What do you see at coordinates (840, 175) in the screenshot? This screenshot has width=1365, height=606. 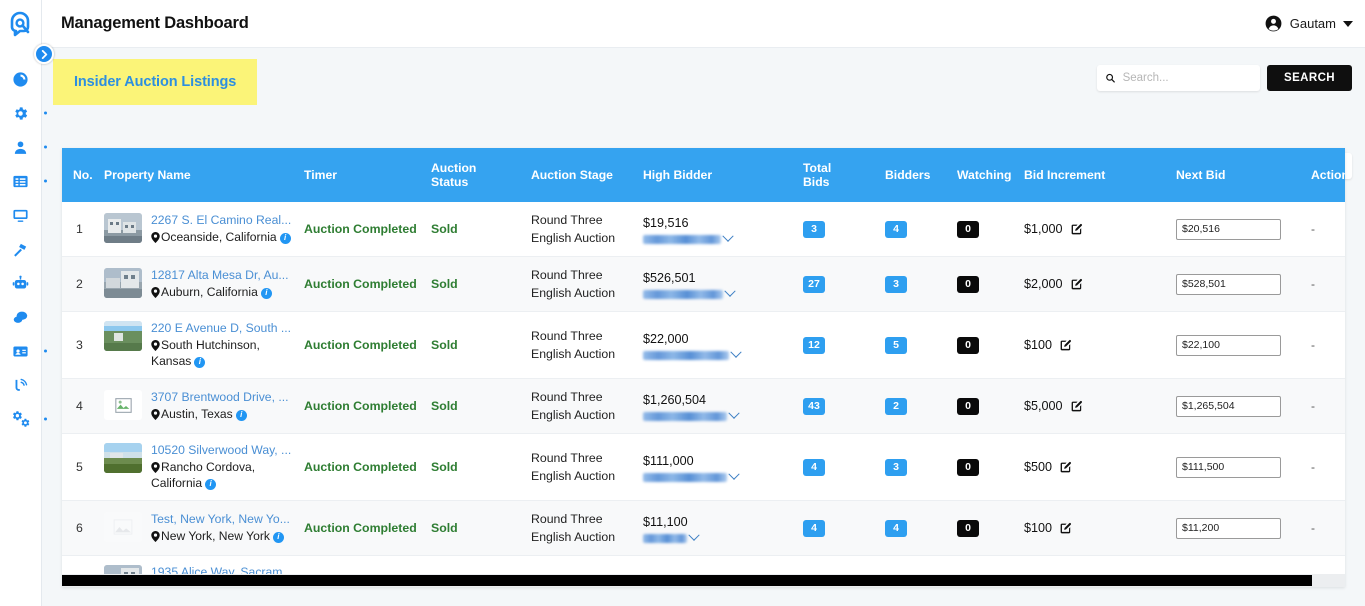 I see `col-total-bids: Total Bids` at bounding box center [840, 175].